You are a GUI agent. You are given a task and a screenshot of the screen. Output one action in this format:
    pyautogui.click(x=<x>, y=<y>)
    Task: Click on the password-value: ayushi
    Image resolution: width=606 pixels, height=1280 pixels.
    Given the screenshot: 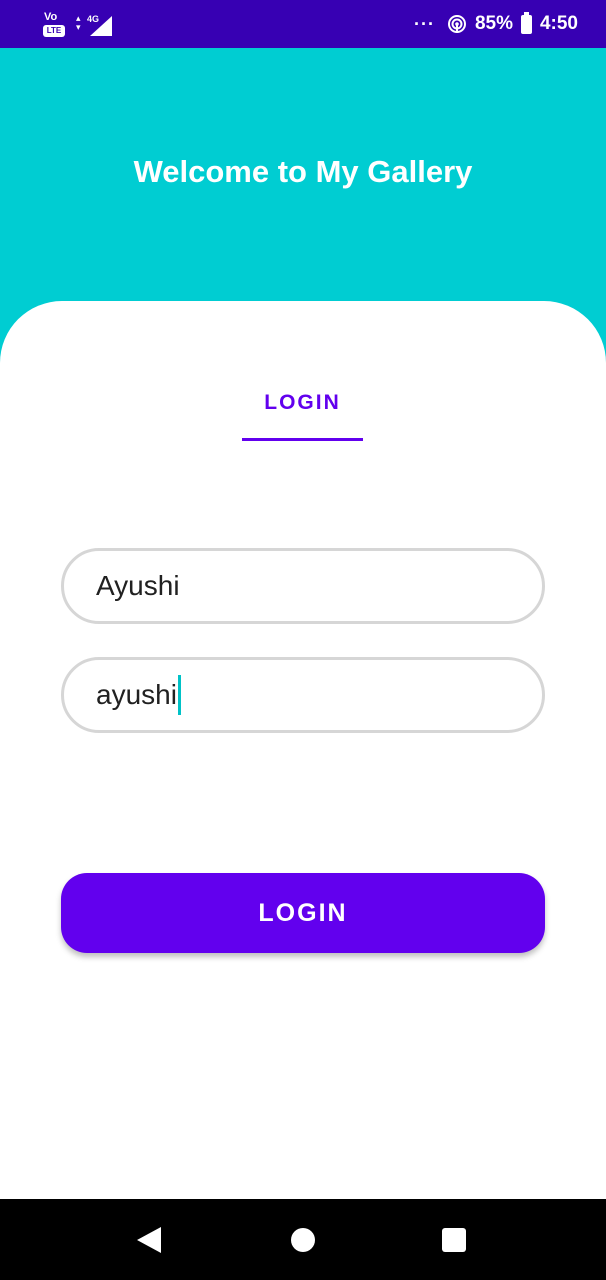 What is the action you would take?
    pyautogui.click(x=136, y=694)
    